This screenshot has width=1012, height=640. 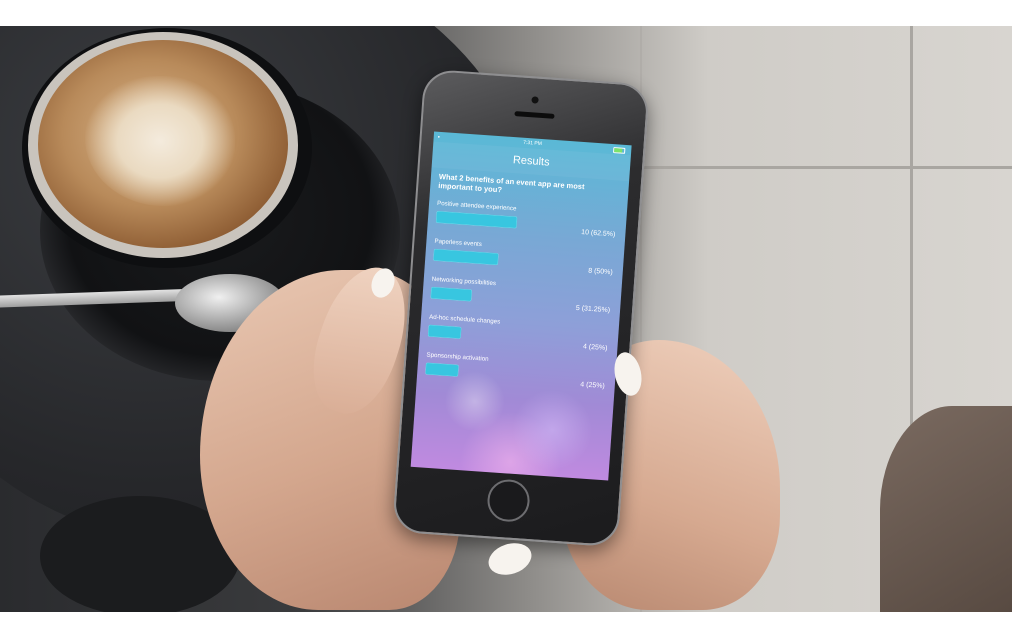 I want to click on speaker-grille, so click(x=534, y=115).